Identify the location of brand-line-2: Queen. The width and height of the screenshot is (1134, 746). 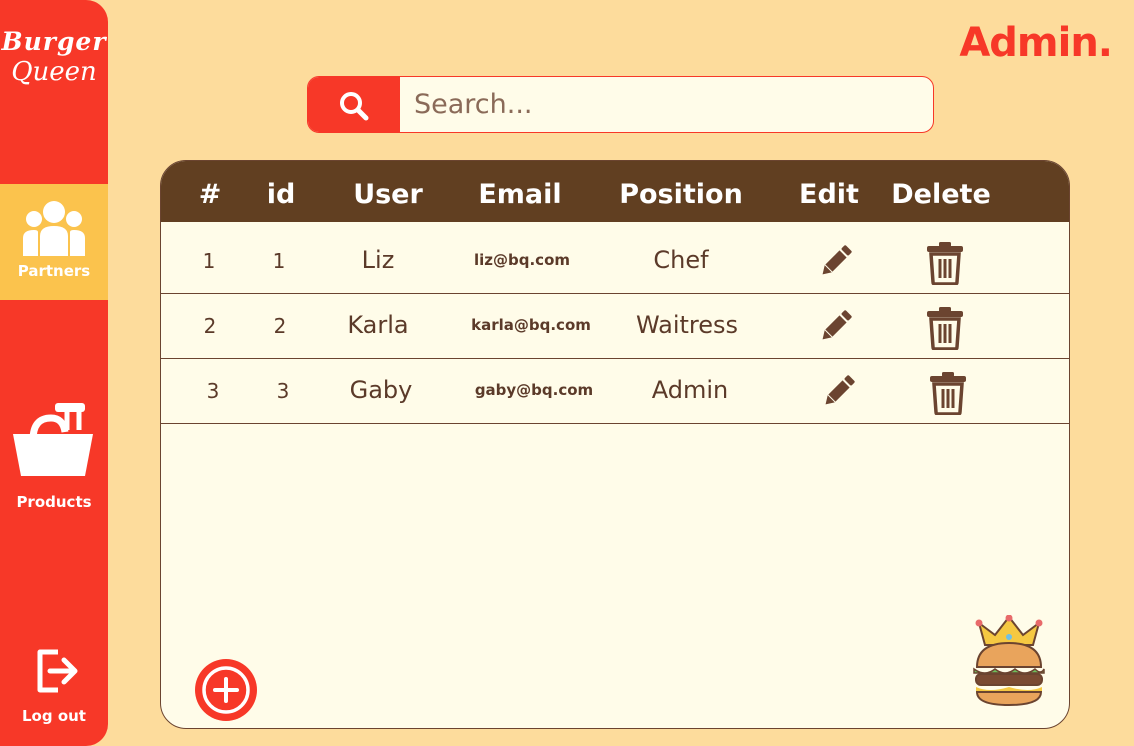
(54, 71).